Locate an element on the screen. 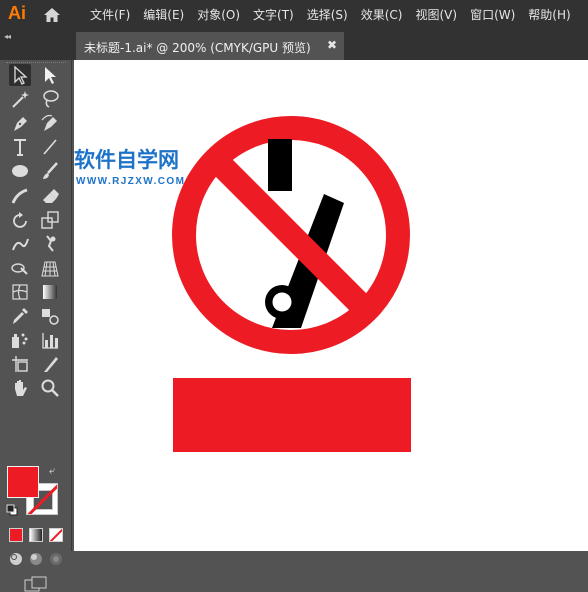  draw-normal-icon is located at coordinates (16, 559).